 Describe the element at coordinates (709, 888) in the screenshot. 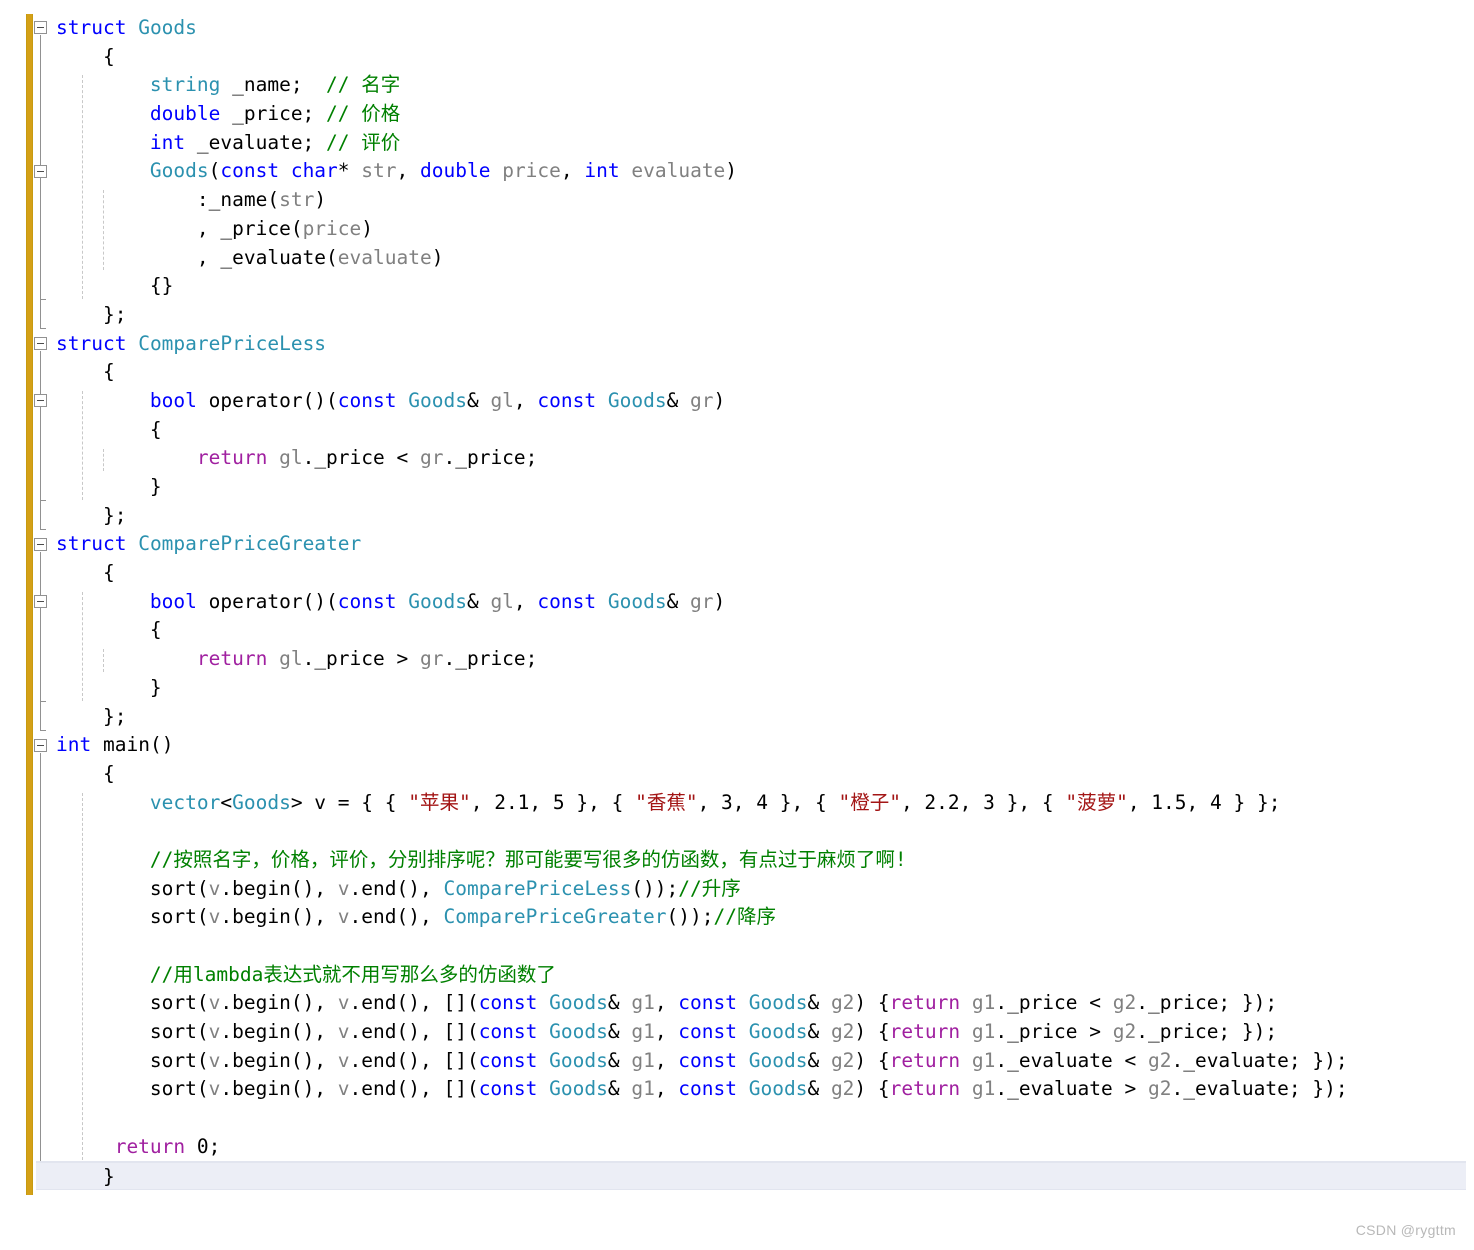

I see `token-cmt: //升序` at that location.